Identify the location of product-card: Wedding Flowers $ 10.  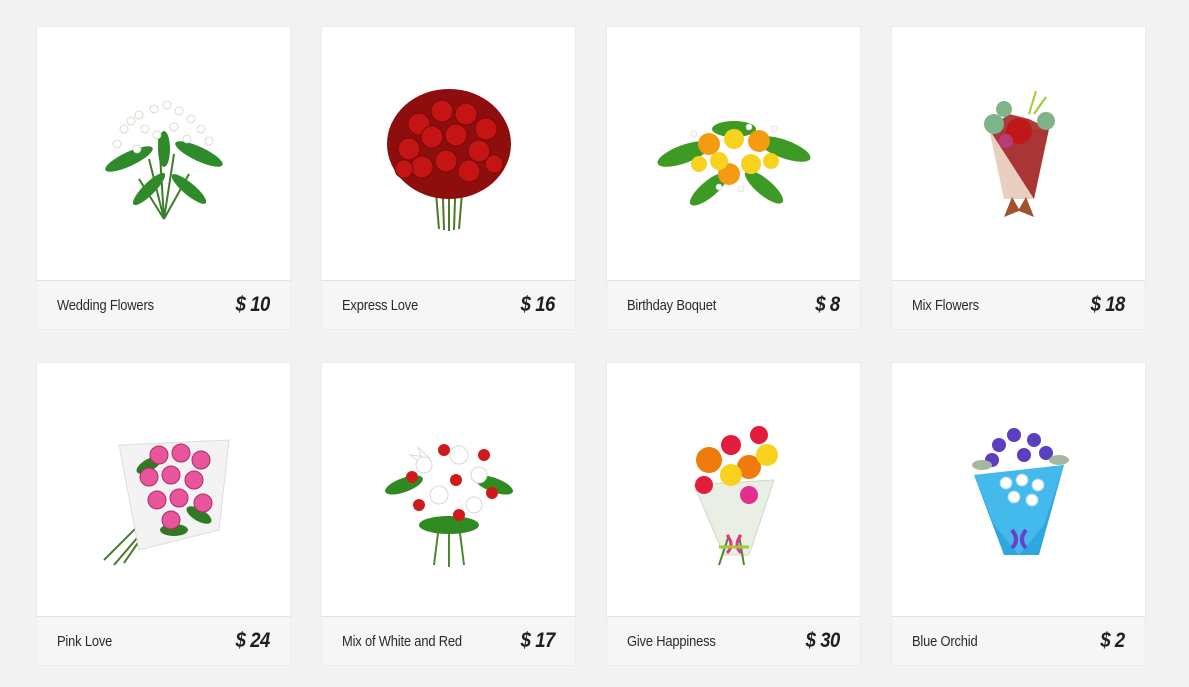
(163, 178).